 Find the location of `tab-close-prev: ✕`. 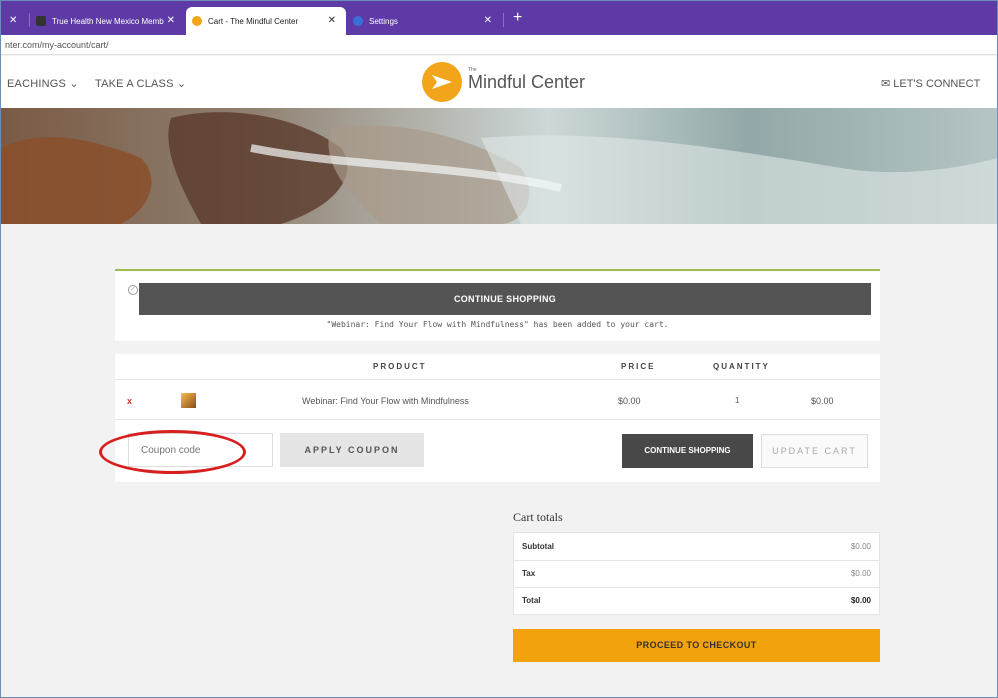

tab-close-prev: ✕ is located at coordinates (15, 21).